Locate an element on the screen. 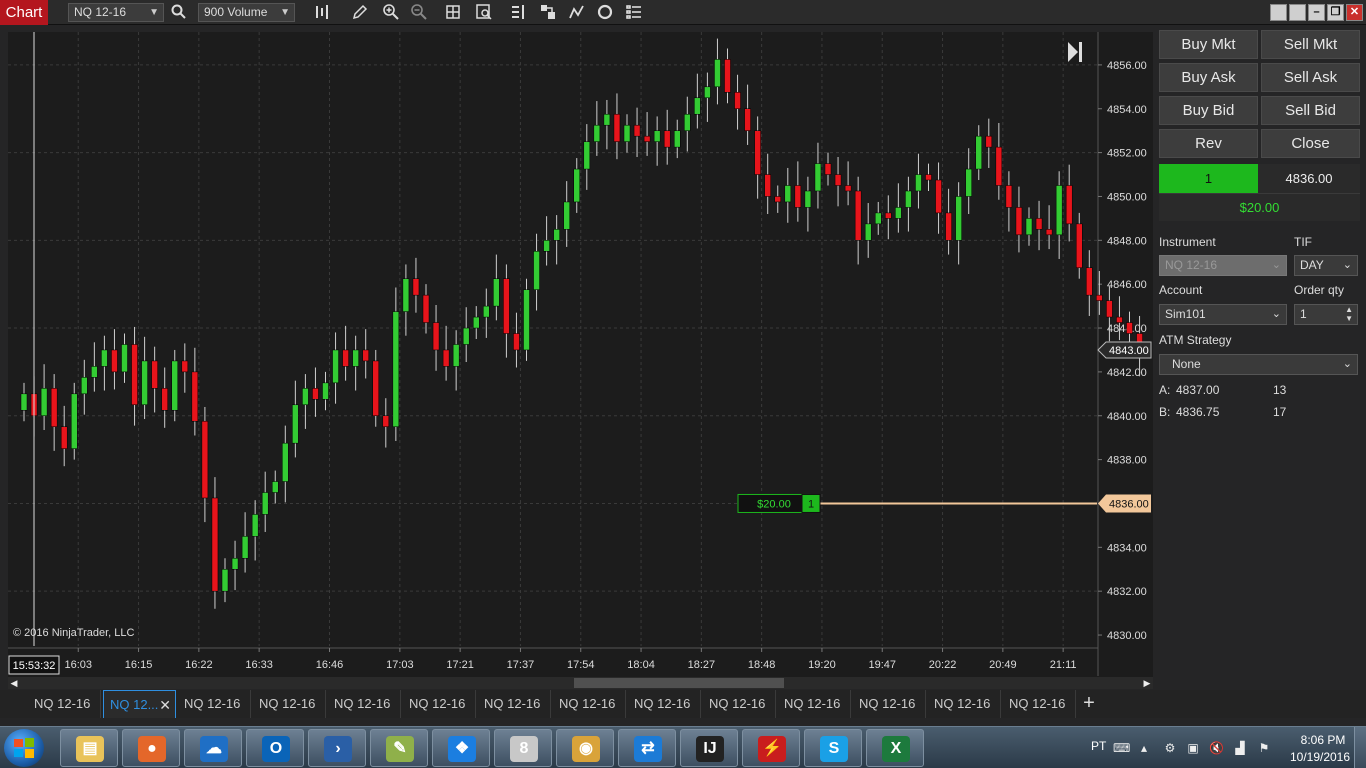 This screenshot has height=768, width=1366. taskbar-file-explorer: ▤ is located at coordinates (89, 748).